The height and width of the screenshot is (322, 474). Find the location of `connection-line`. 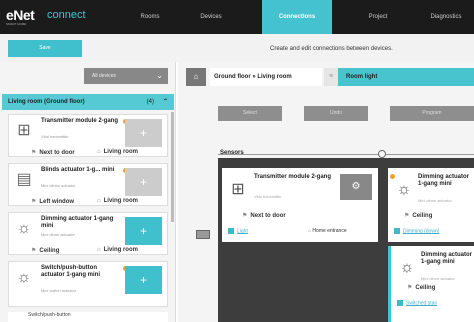

connection-line is located at coordinates (346, 154).